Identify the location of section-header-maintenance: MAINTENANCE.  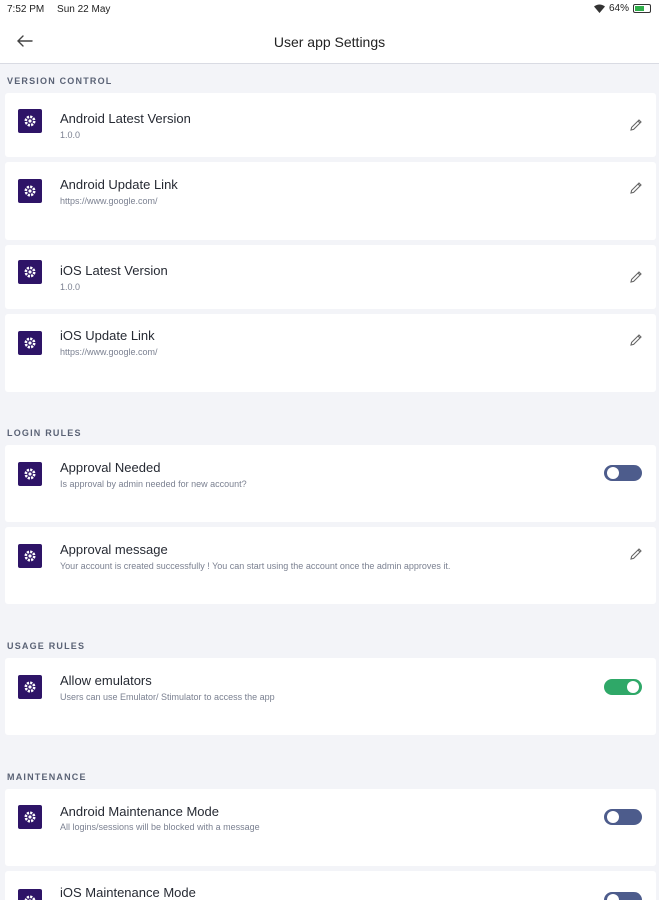
(47, 777).